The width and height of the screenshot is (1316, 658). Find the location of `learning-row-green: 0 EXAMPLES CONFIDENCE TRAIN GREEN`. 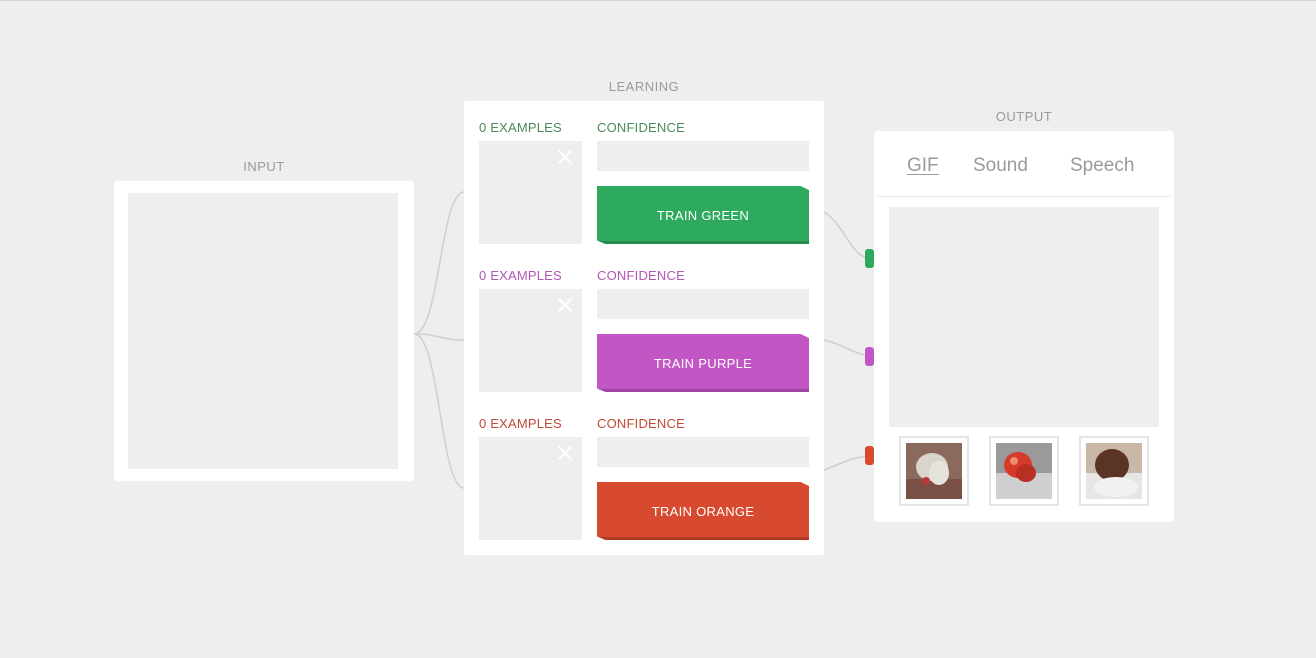

learning-row-green: 0 EXAMPLES CONFIDENCE TRAIN GREEN is located at coordinates (644, 175).